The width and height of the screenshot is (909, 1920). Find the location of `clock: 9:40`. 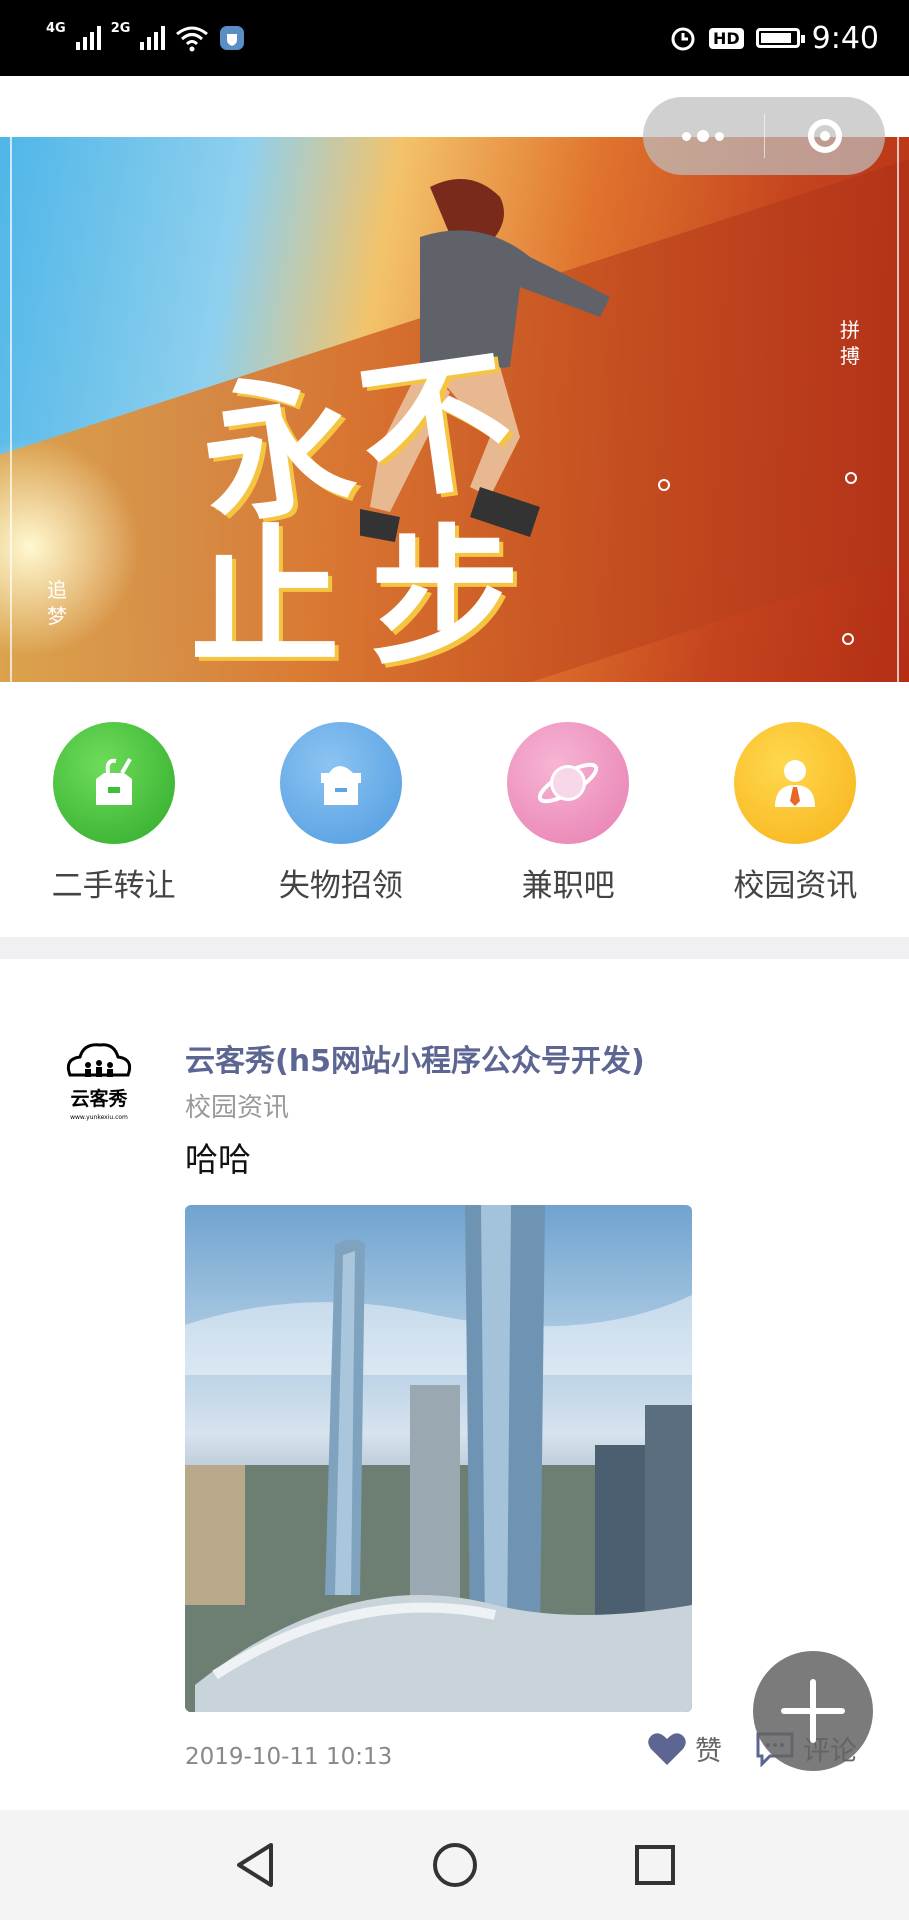

clock: 9:40 is located at coordinates (845, 38).